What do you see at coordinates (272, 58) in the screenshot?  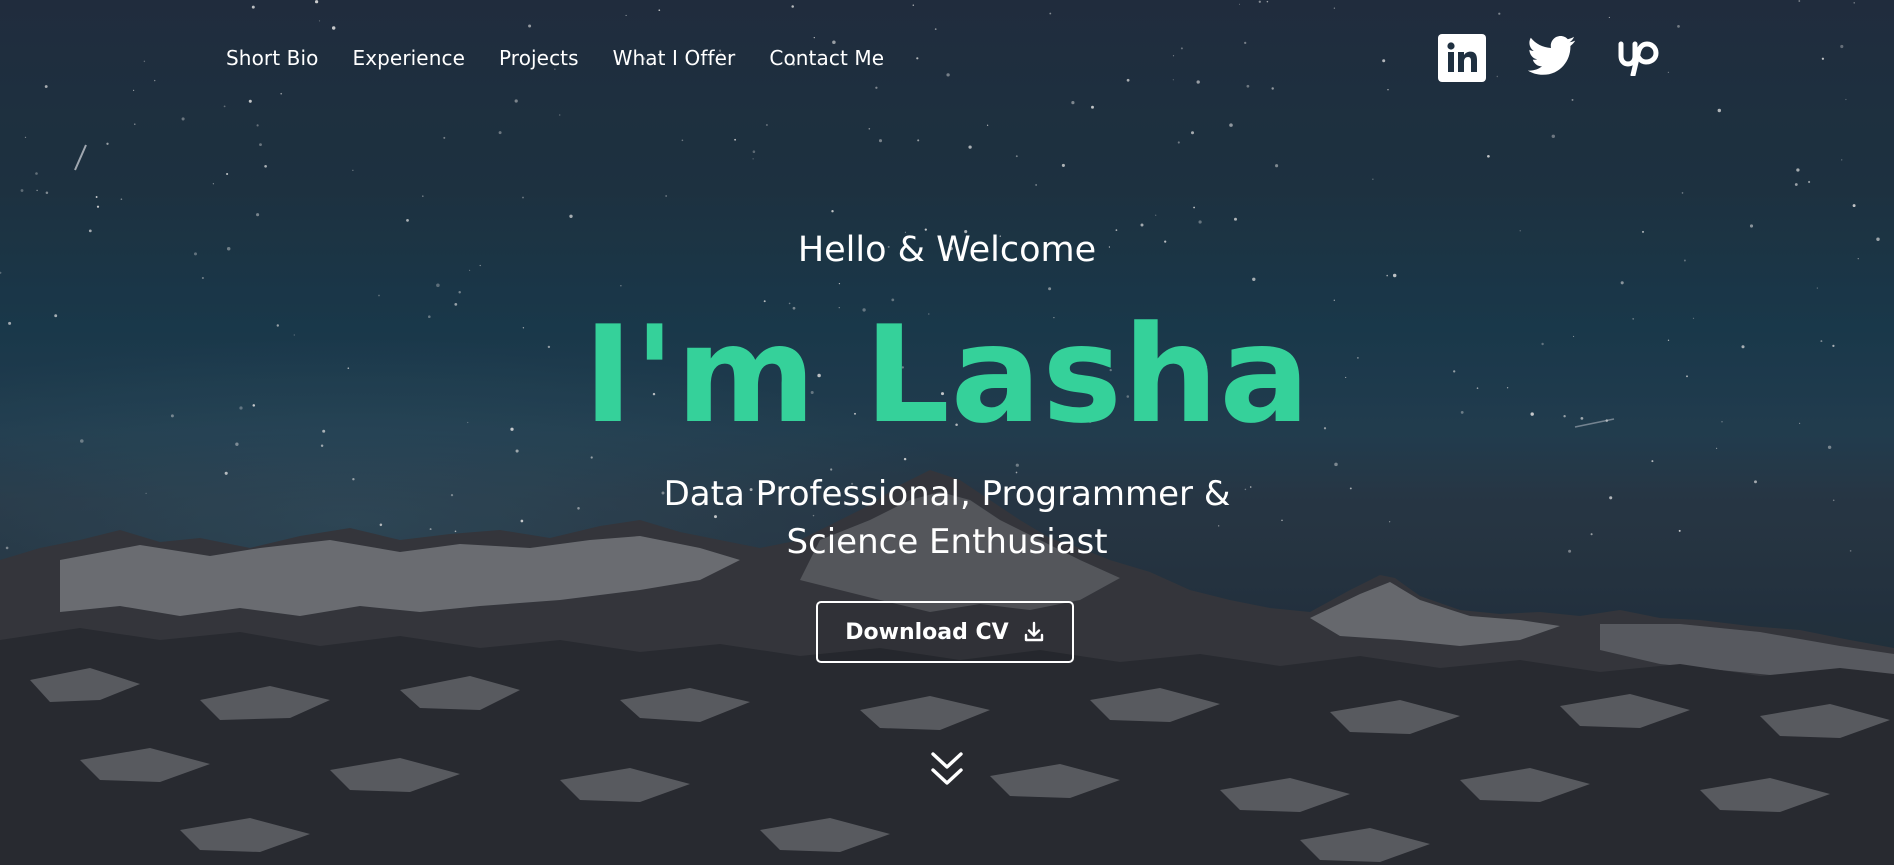 I see `nav-short-bio: Short Bio` at bounding box center [272, 58].